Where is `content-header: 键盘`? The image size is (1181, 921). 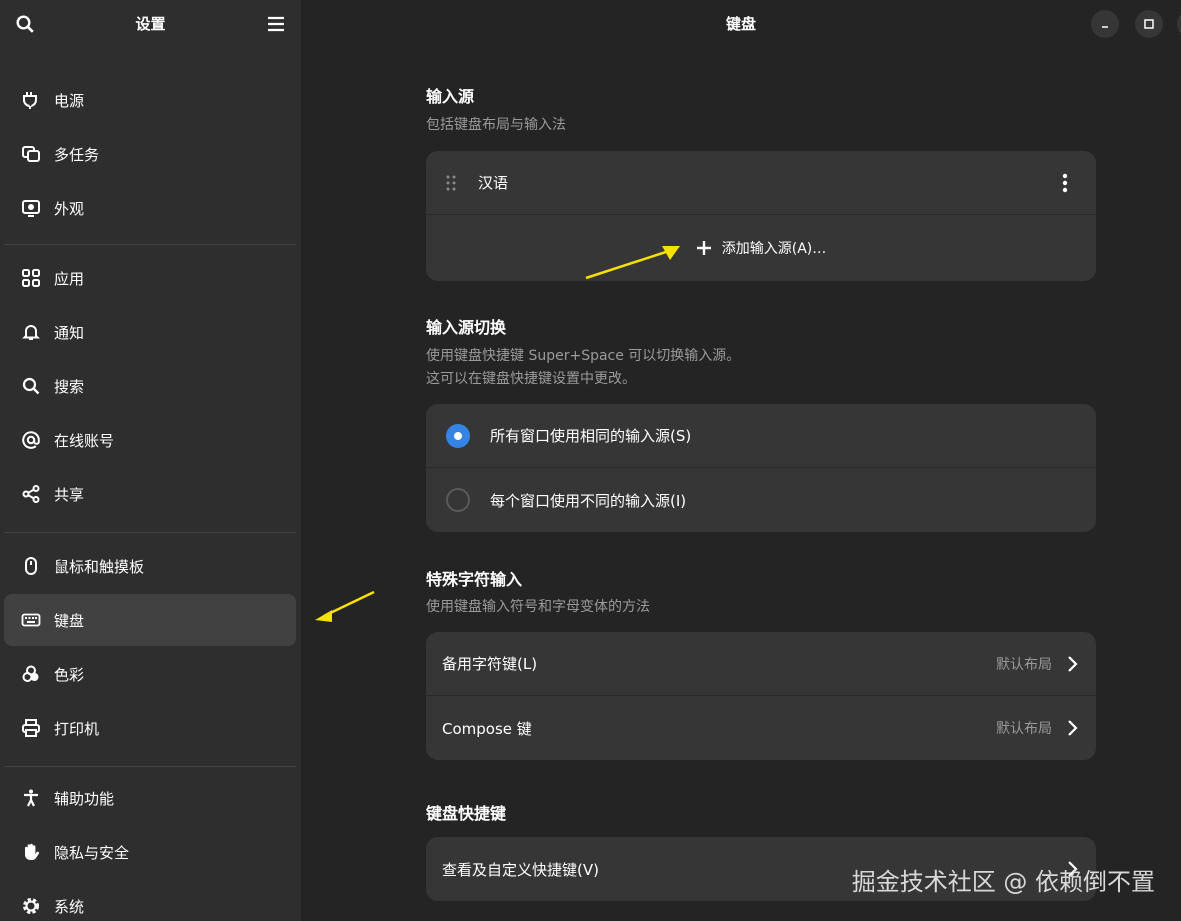
content-header: 键盘 is located at coordinates (741, 24).